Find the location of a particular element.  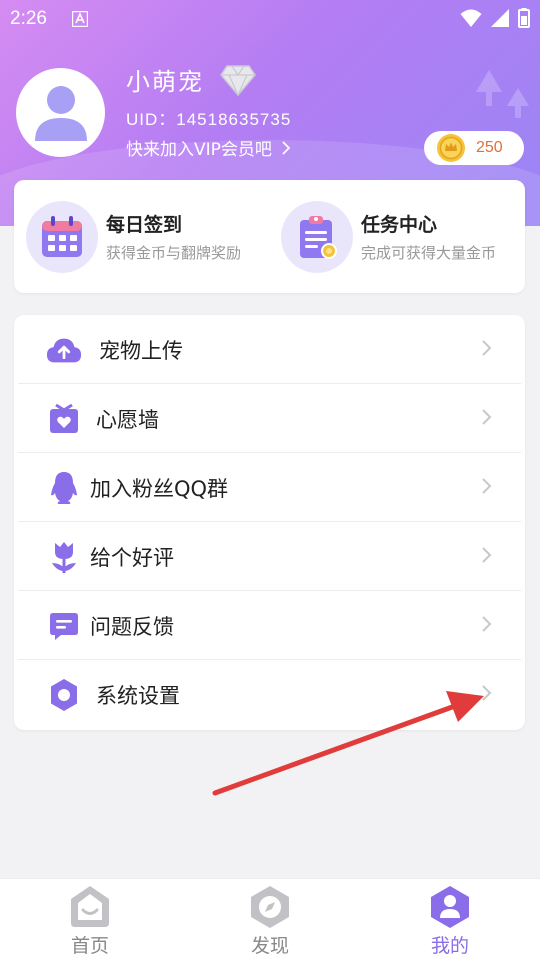

daily-checkin-icon-wrap is located at coordinates (62, 236).